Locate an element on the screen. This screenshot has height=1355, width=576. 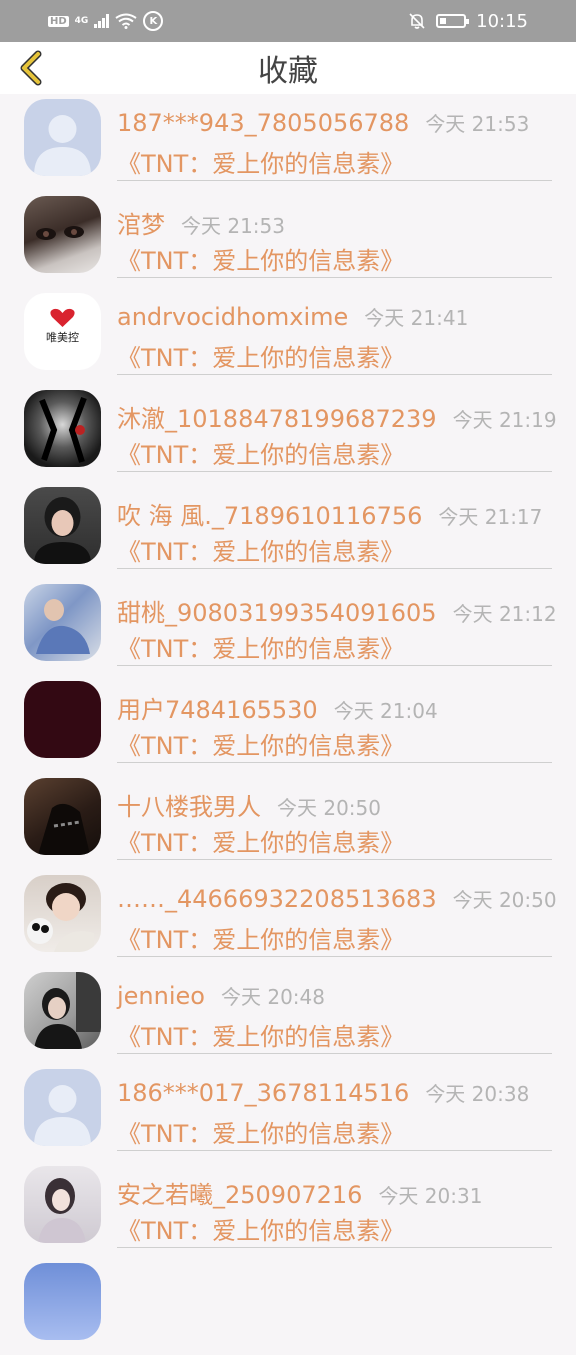
nav-bar: 收藏 is located at coordinates (288, 68).